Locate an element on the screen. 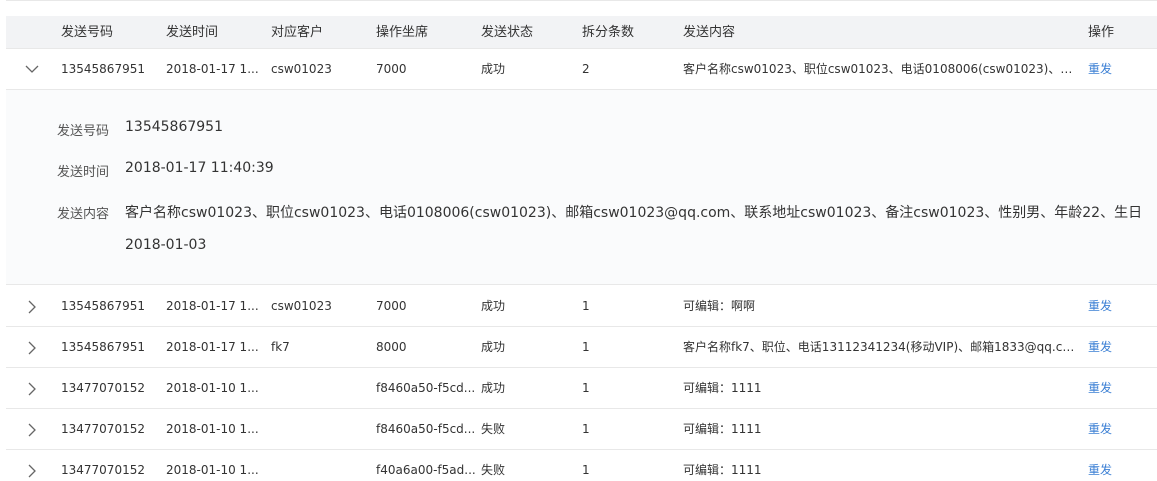 The height and width of the screenshot is (481, 1157). detail-time-label: 发送时间 is located at coordinates (83, 172).